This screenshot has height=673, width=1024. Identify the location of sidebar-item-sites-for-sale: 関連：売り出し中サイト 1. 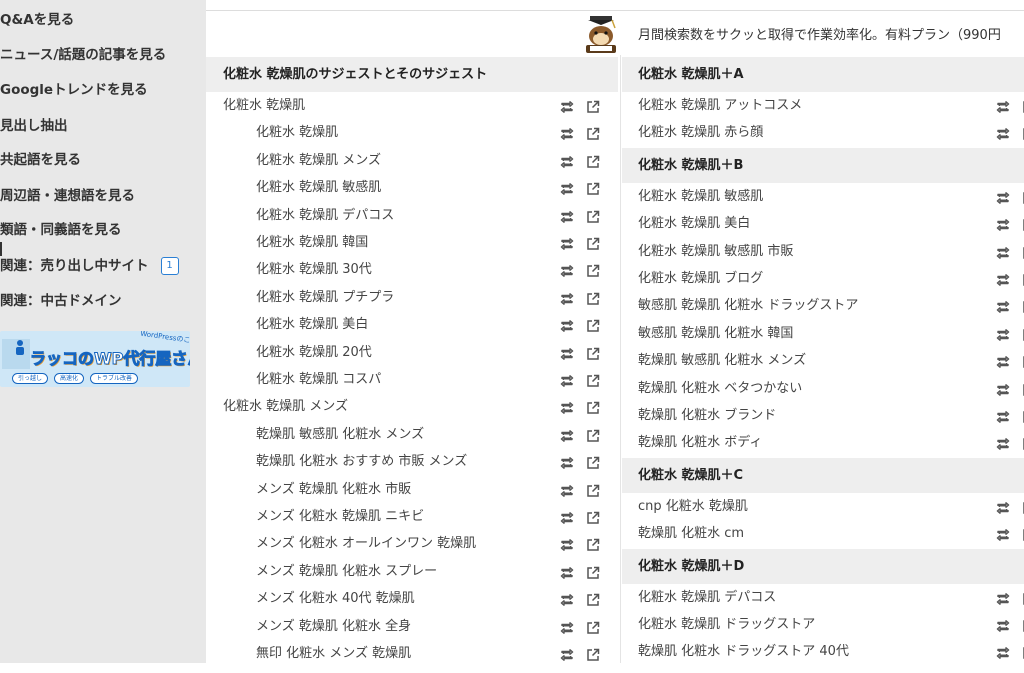
(89, 266).